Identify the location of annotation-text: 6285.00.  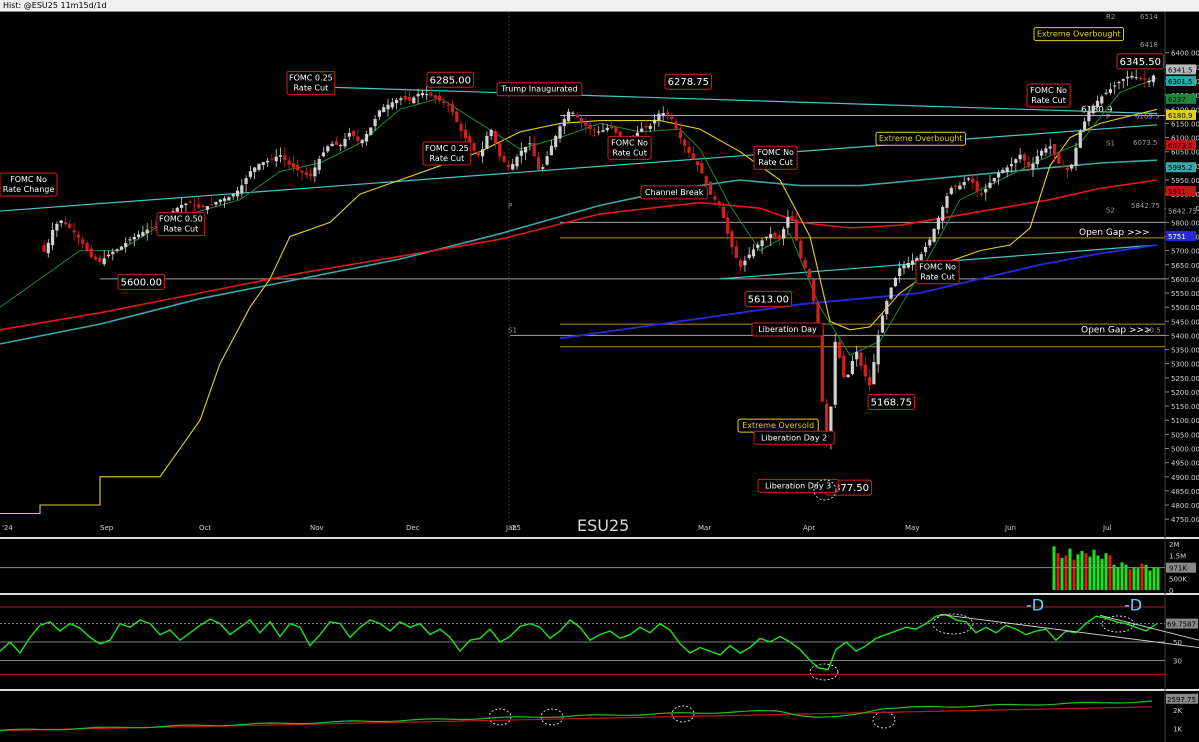
(450, 80).